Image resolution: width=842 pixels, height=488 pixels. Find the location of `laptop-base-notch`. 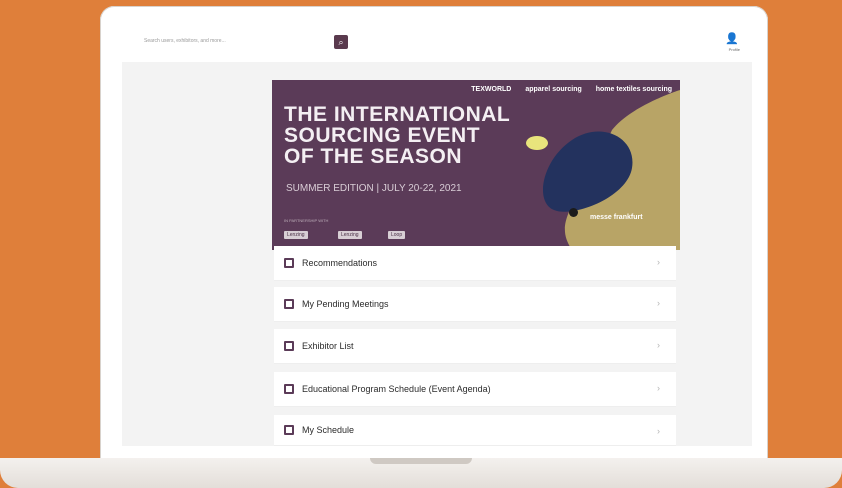

laptop-base-notch is located at coordinates (421, 461).